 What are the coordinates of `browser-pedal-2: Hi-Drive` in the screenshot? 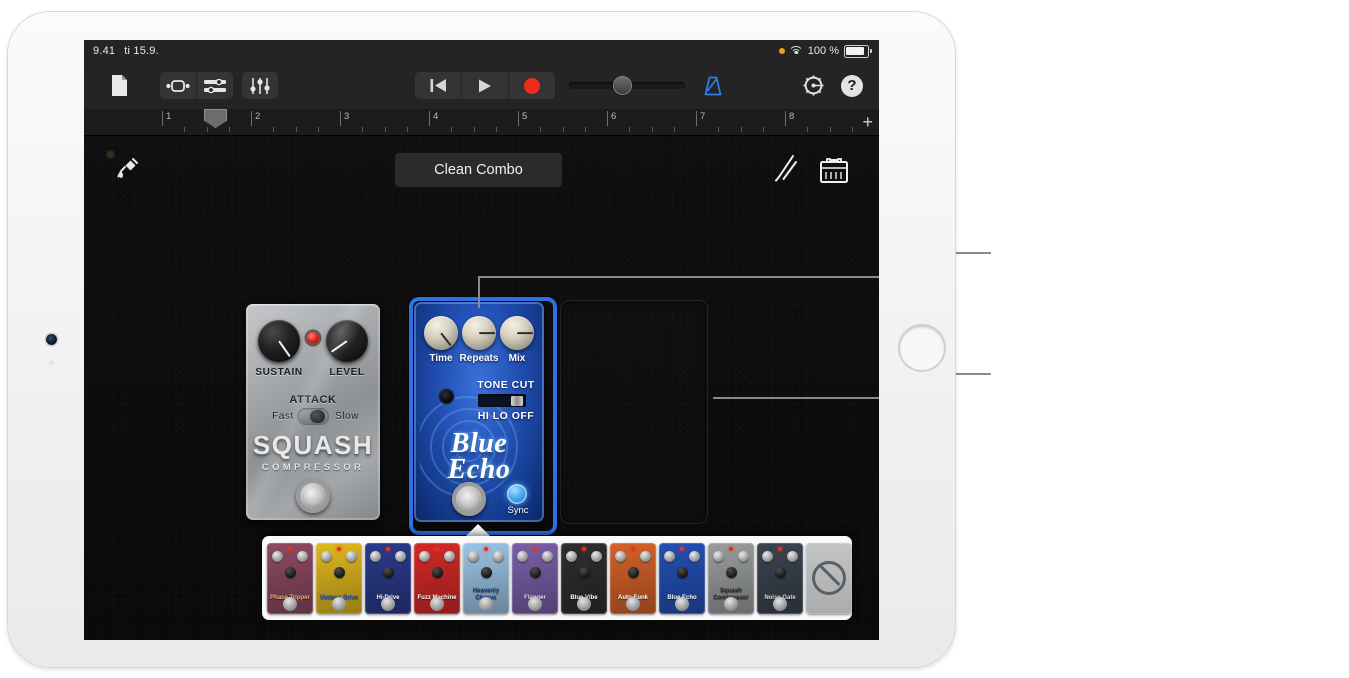 It's located at (388, 578).